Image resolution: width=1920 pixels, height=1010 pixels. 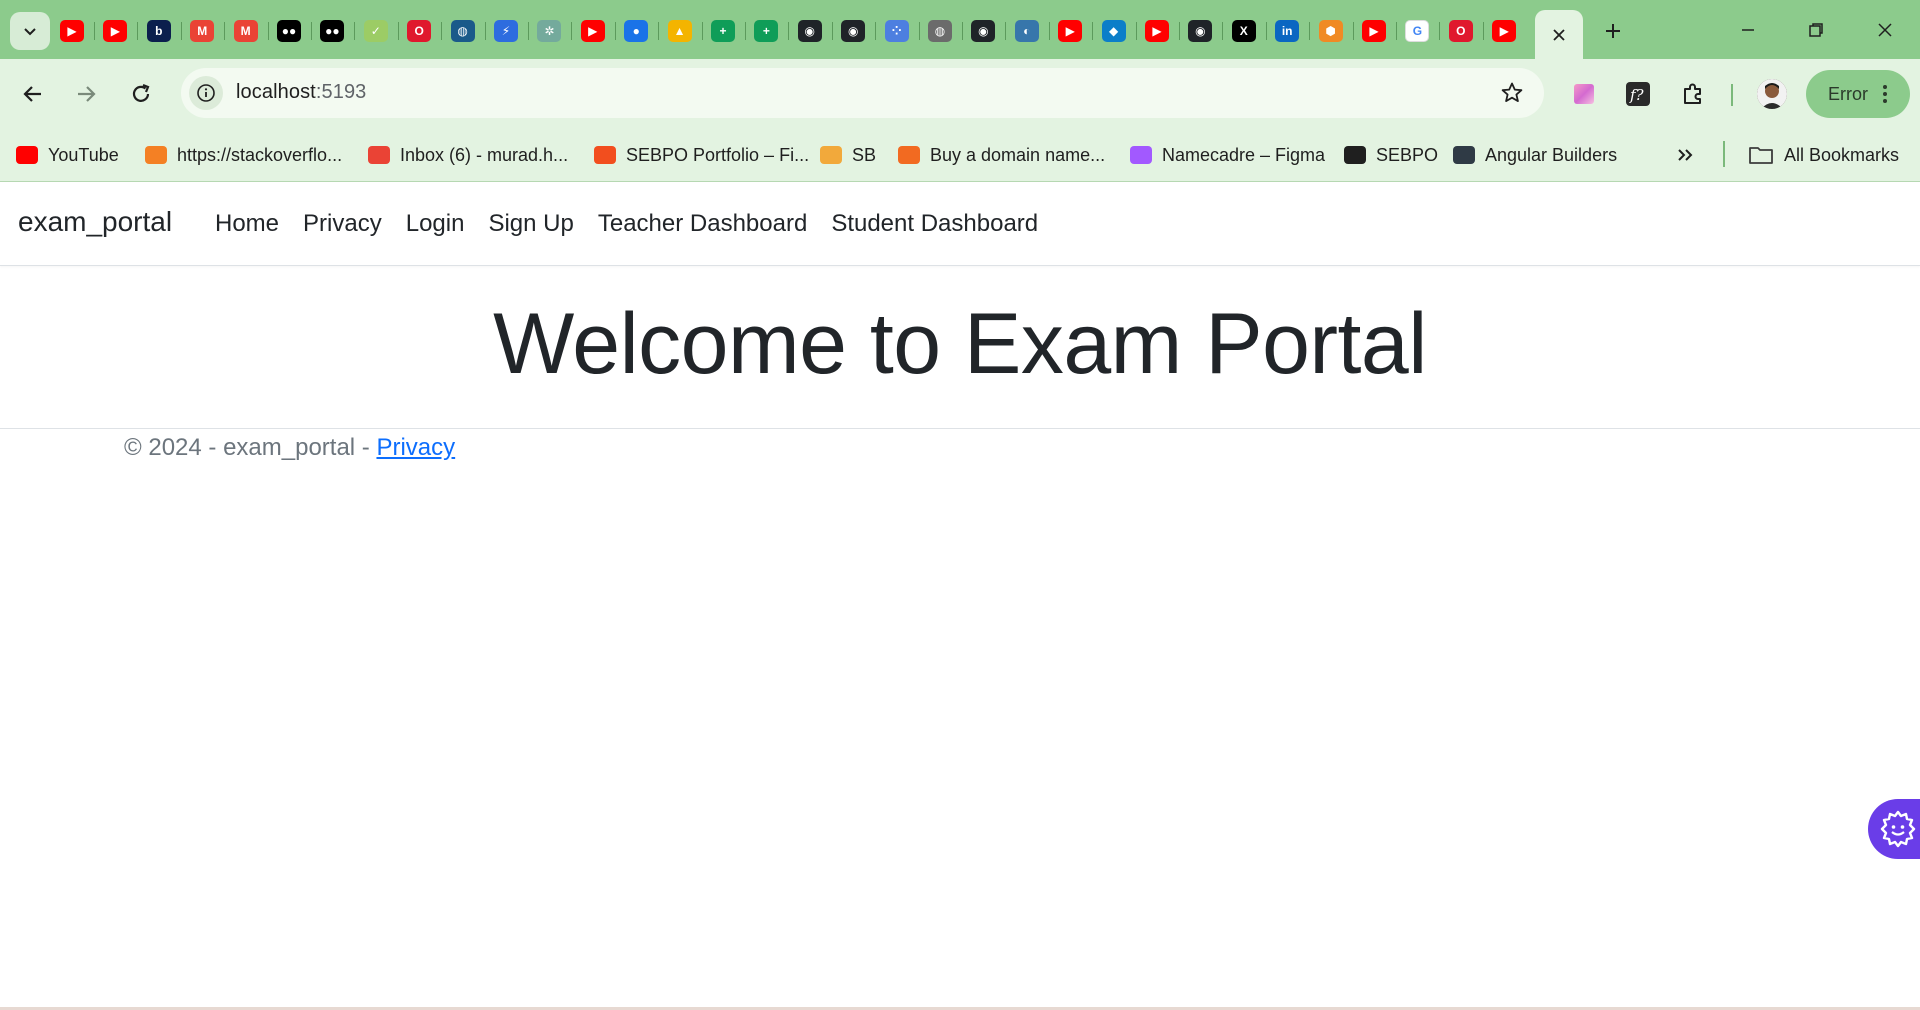 I want to click on shield-icon: ⬢, so click(x=1330, y=31).